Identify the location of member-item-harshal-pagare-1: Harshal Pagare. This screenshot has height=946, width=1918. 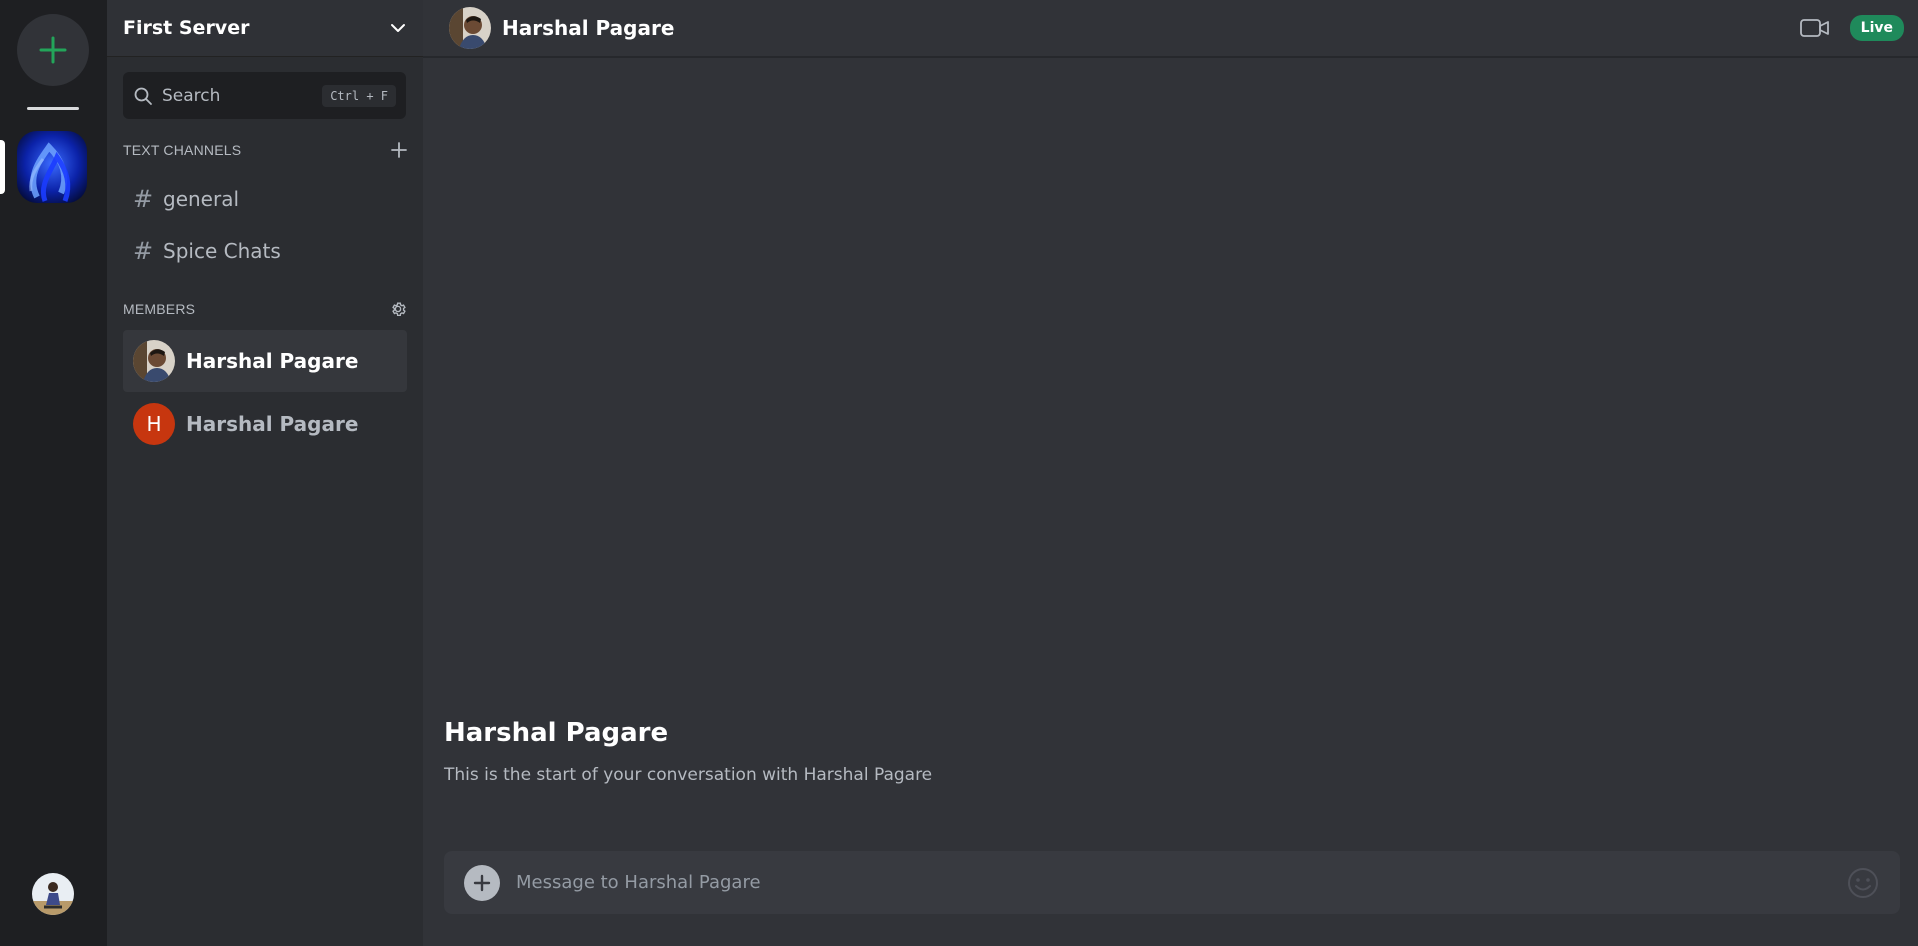
(265, 361).